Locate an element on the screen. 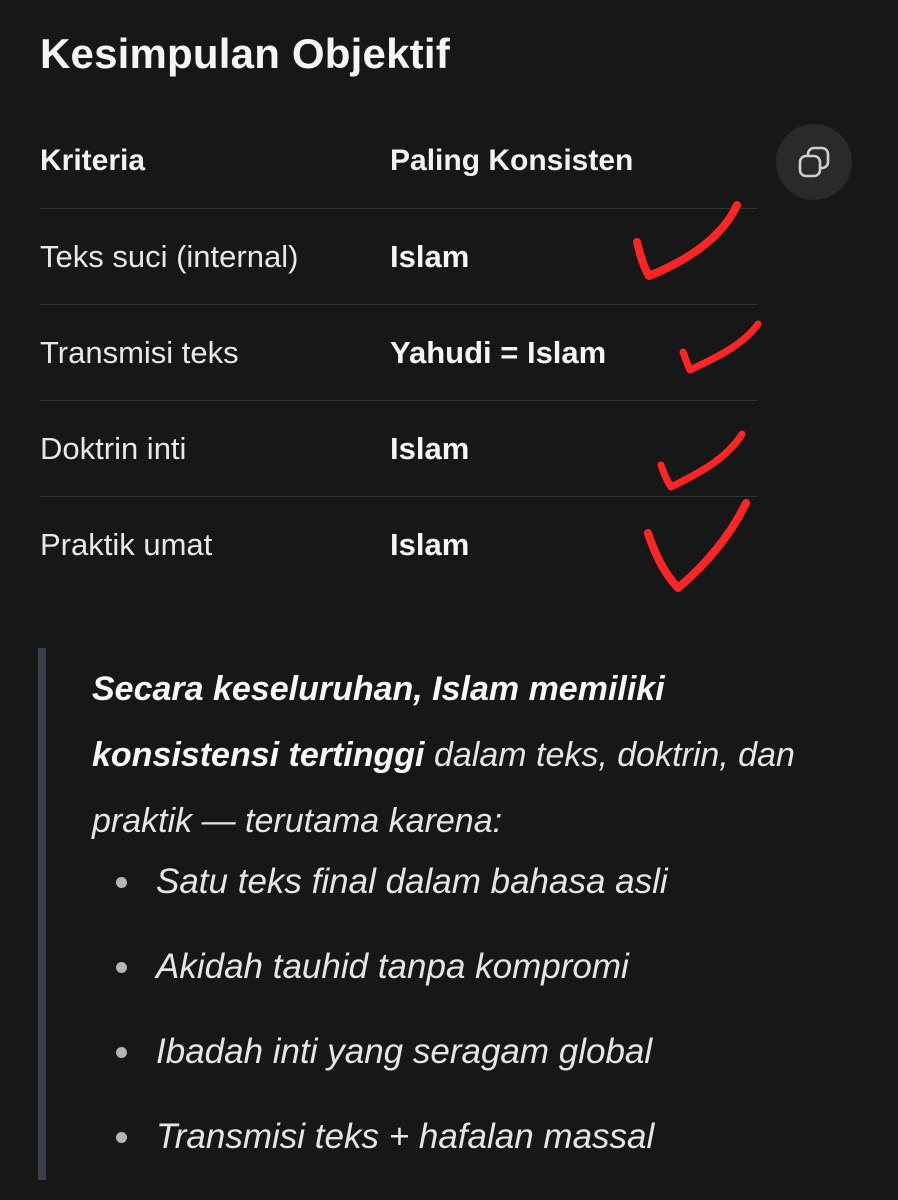 Image resolution: width=898 pixels, height=1200 pixels. table-row: Teks suci (internal) Islam is located at coordinates (398, 257).